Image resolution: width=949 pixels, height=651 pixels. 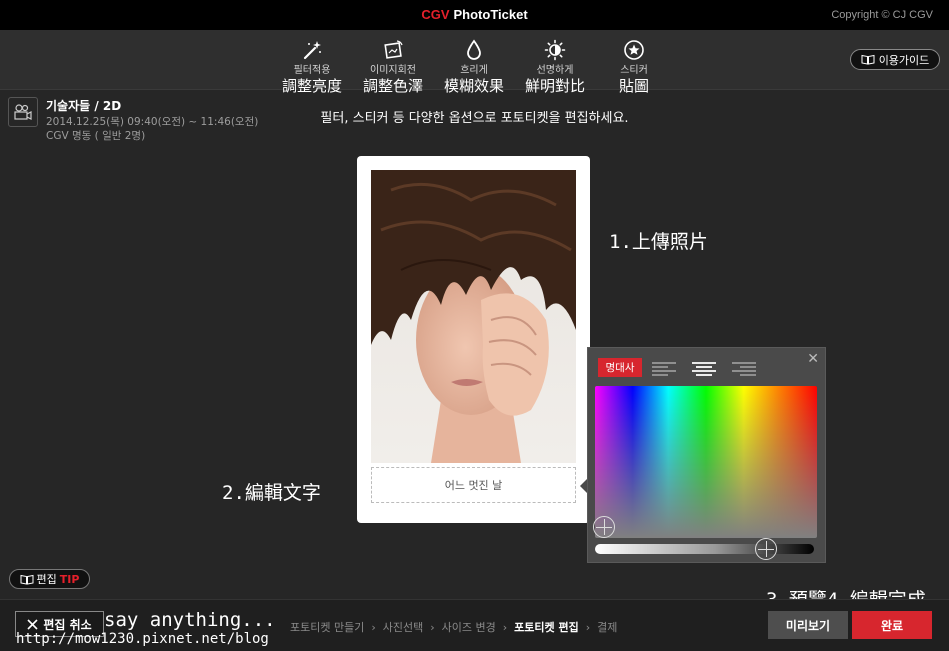 What do you see at coordinates (32, 624) in the screenshot?
I see `close-icon` at bounding box center [32, 624].